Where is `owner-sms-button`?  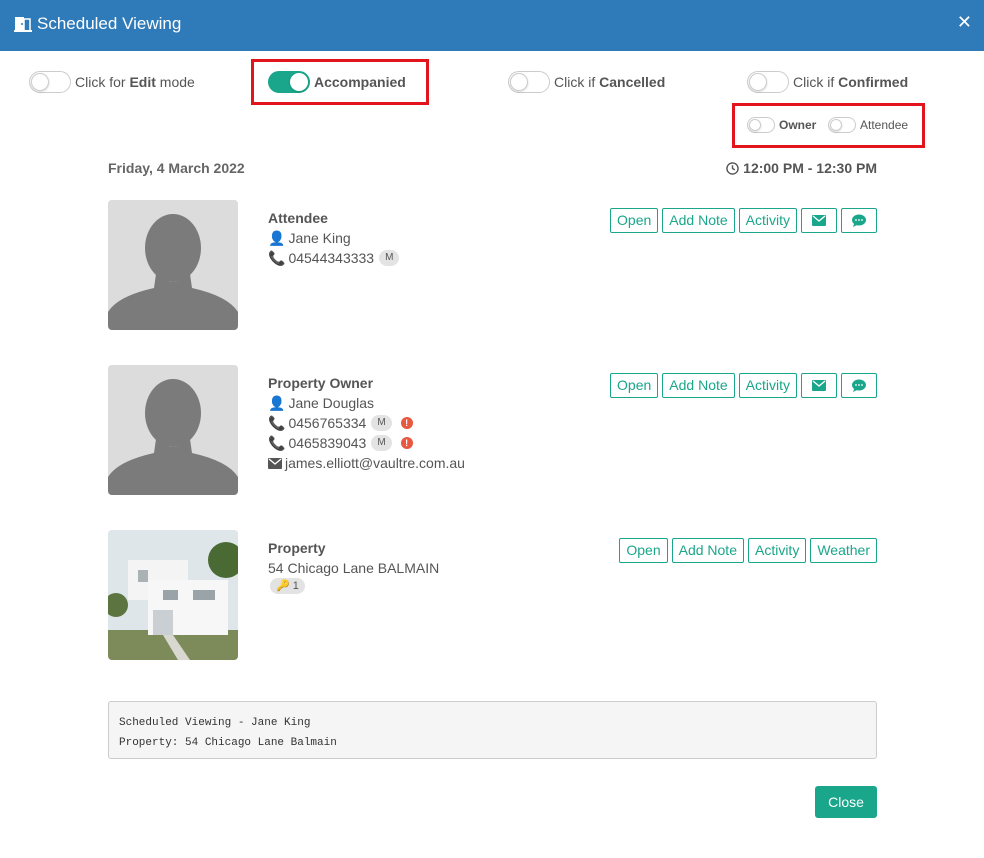
owner-sms-button is located at coordinates (859, 385).